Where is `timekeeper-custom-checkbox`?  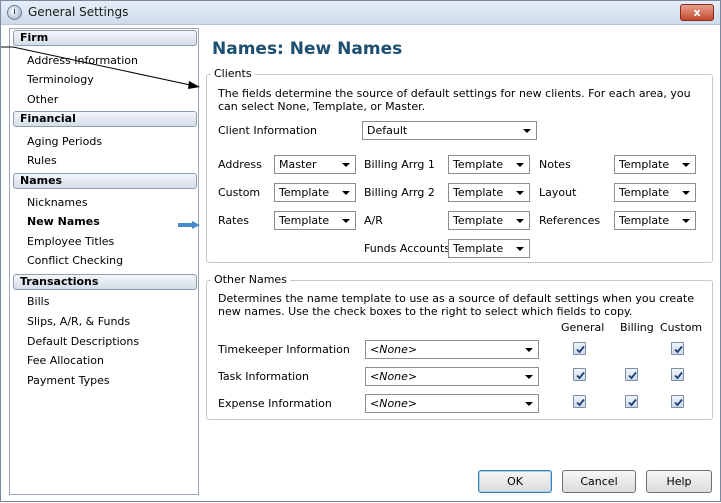
timekeeper-custom-checkbox is located at coordinates (677, 348).